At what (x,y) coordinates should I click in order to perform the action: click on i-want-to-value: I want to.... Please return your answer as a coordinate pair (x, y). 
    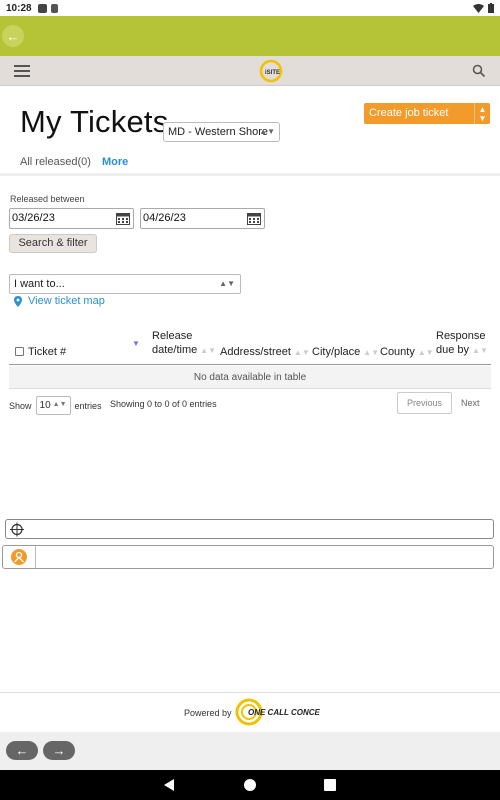
    Looking at the image, I should click on (39, 284).